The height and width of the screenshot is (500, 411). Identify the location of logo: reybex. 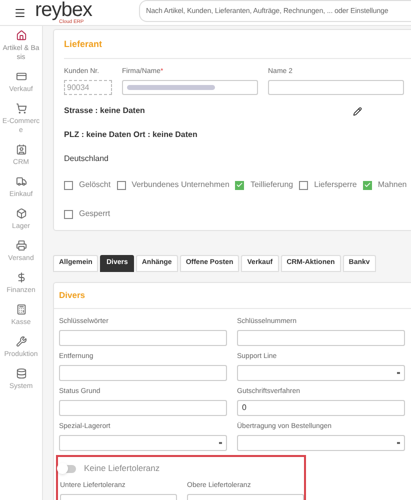
(63, 10).